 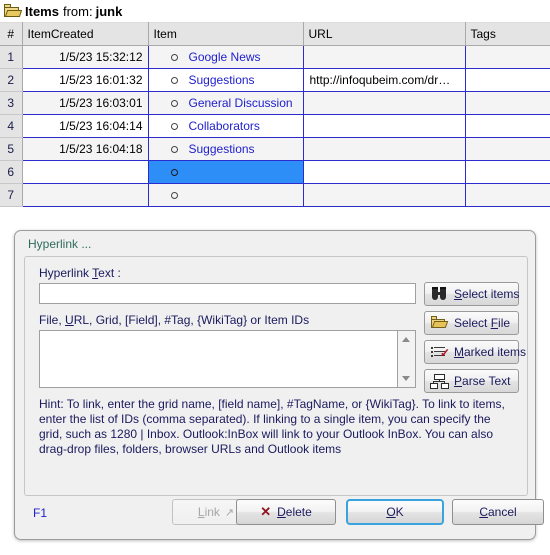 I want to click on binoculars-icon, so click(x=440, y=294).